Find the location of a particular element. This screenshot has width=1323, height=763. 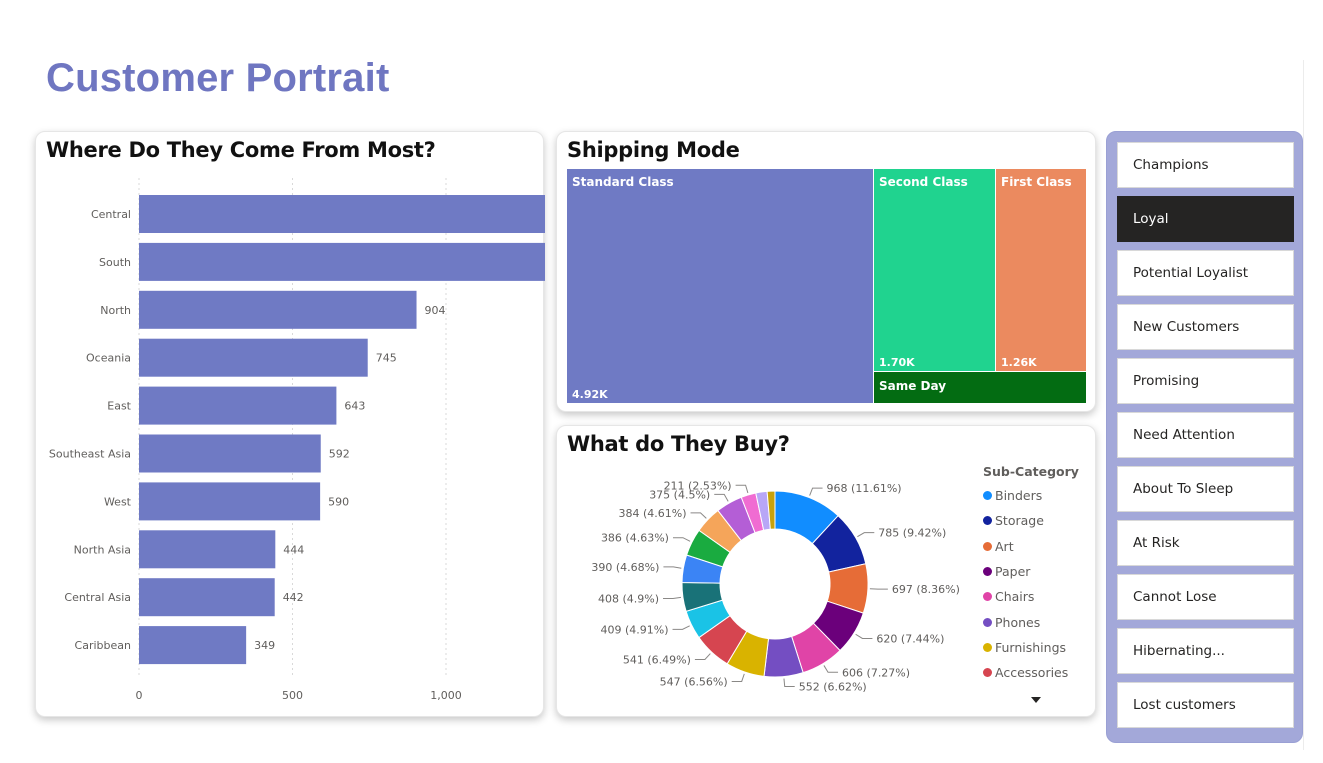

category-label-north: North is located at coordinates (115, 310).